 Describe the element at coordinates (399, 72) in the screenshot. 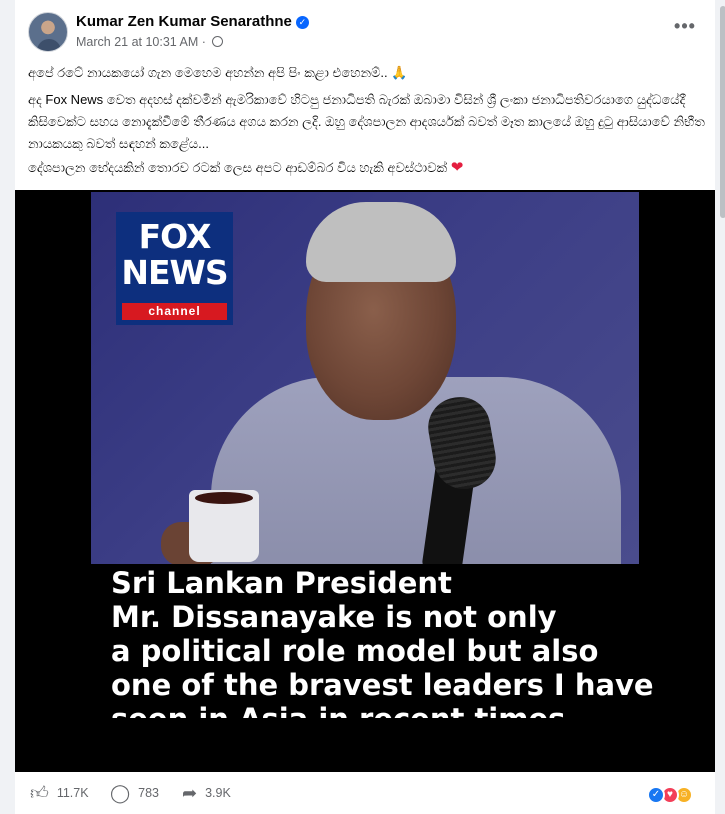

I see `pray-emoji-icon: 🙏` at that location.